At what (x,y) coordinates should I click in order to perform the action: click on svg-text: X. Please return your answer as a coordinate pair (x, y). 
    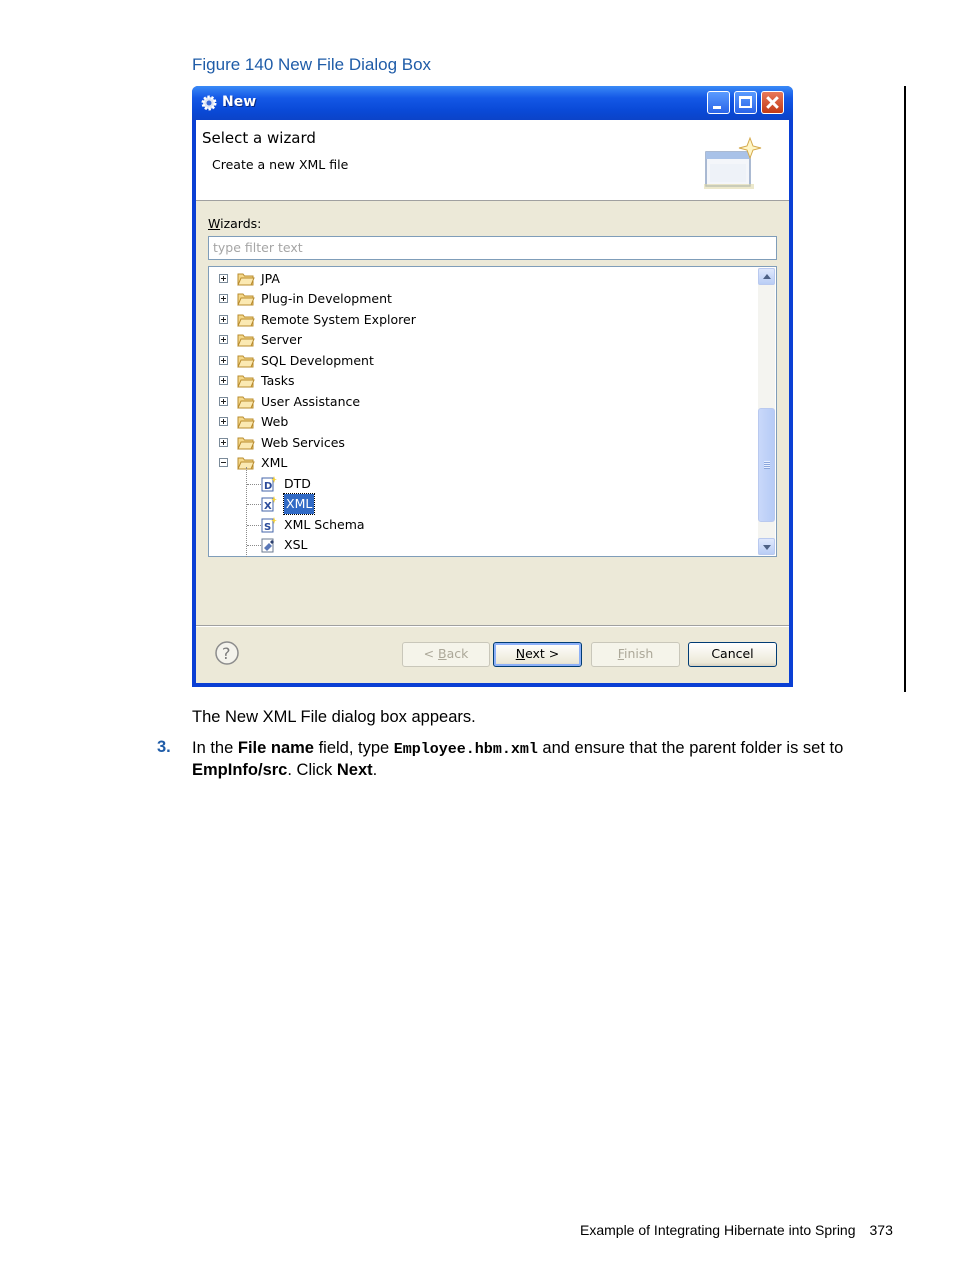
    Looking at the image, I should click on (268, 506).